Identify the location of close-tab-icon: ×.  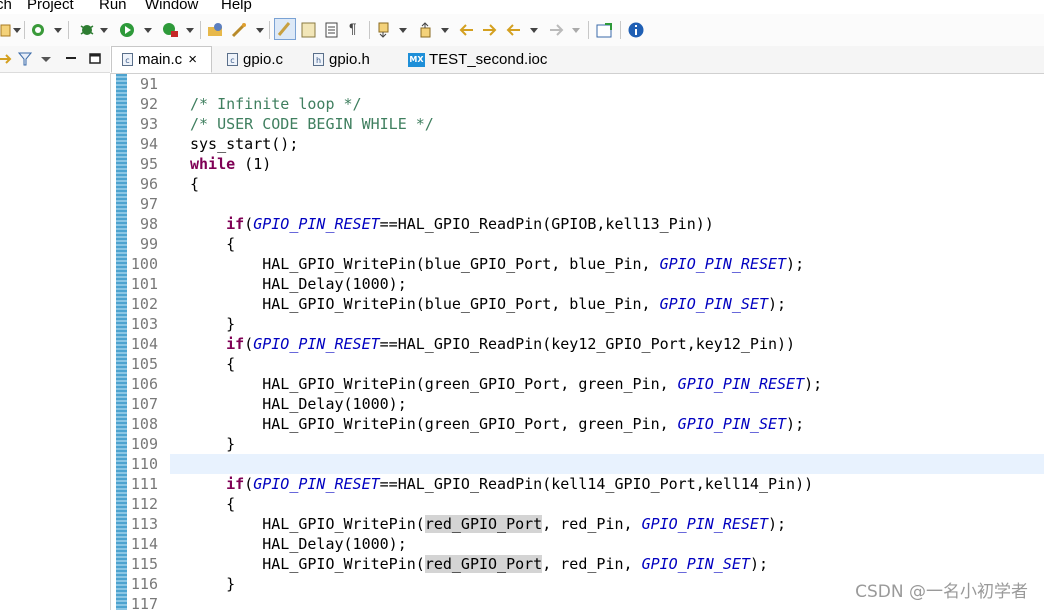
(192, 59).